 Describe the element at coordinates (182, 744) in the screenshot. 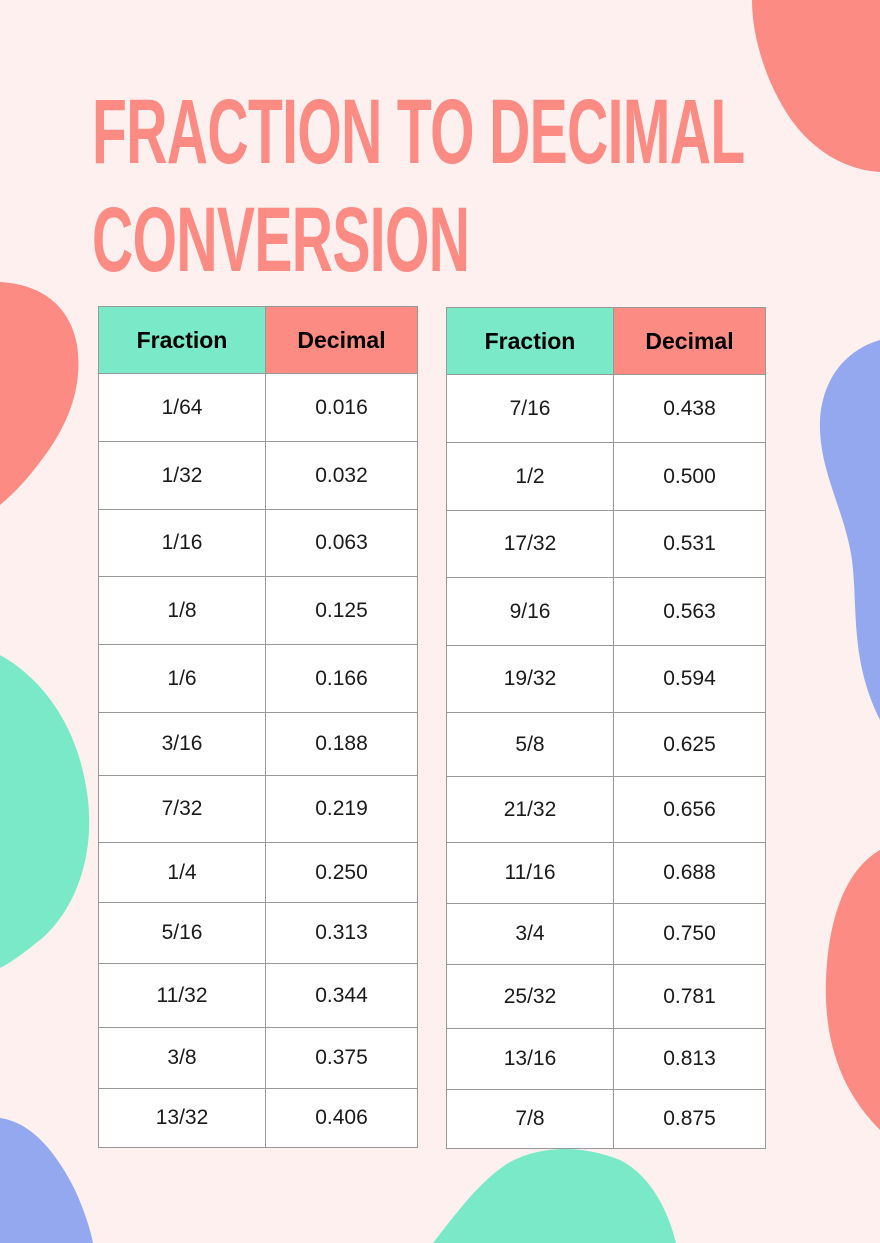

I see `fraction-cell: 3/16` at that location.